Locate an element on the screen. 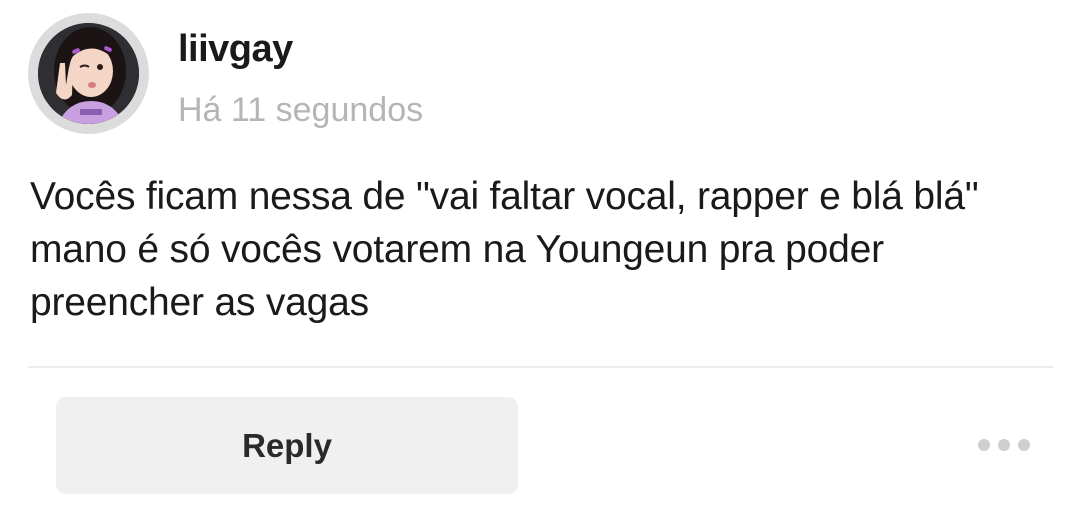 Image resolution: width=1080 pixels, height=508 pixels. profile-photo-icon is located at coordinates (88, 73).